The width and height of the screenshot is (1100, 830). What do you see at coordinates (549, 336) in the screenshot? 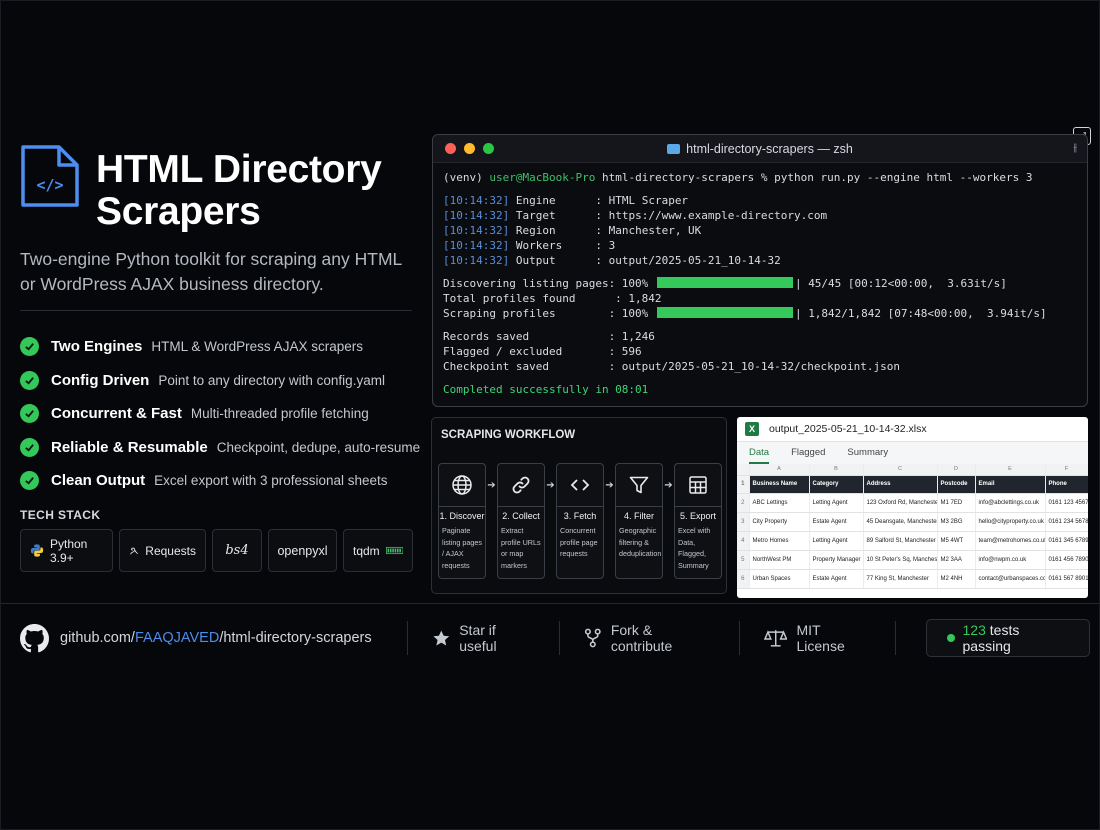
I see `records-line: Records saved : 1,246` at bounding box center [549, 336].